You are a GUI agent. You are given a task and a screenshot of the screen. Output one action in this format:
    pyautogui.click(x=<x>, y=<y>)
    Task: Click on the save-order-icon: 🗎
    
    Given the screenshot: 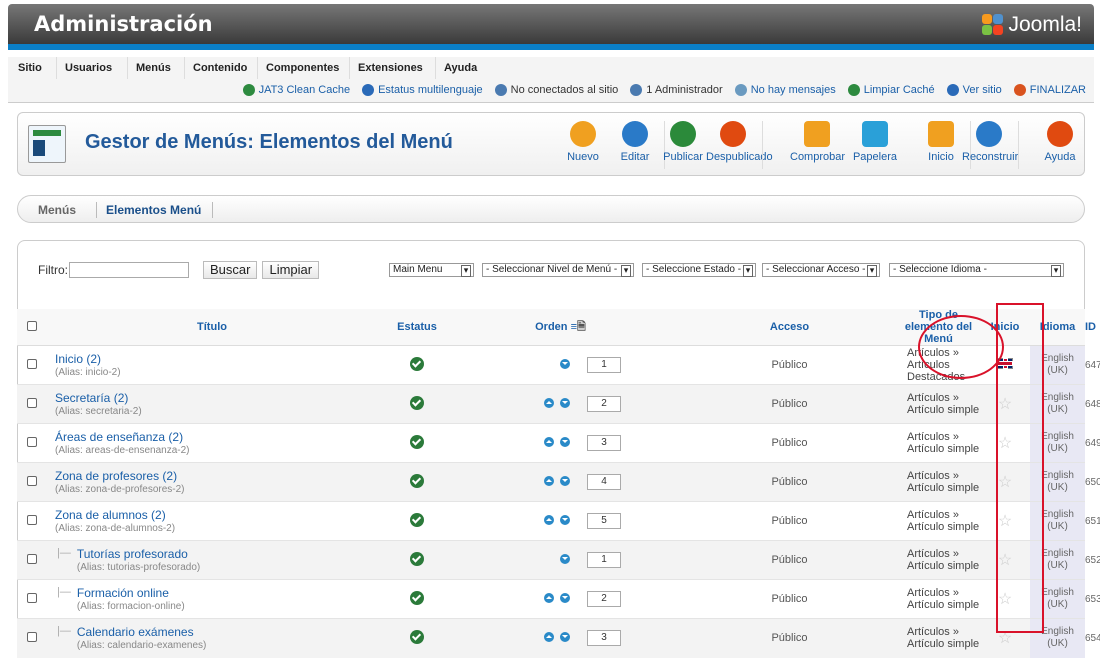 What is the action you would take?
    pyautogui.click(x=581, y=327)
    